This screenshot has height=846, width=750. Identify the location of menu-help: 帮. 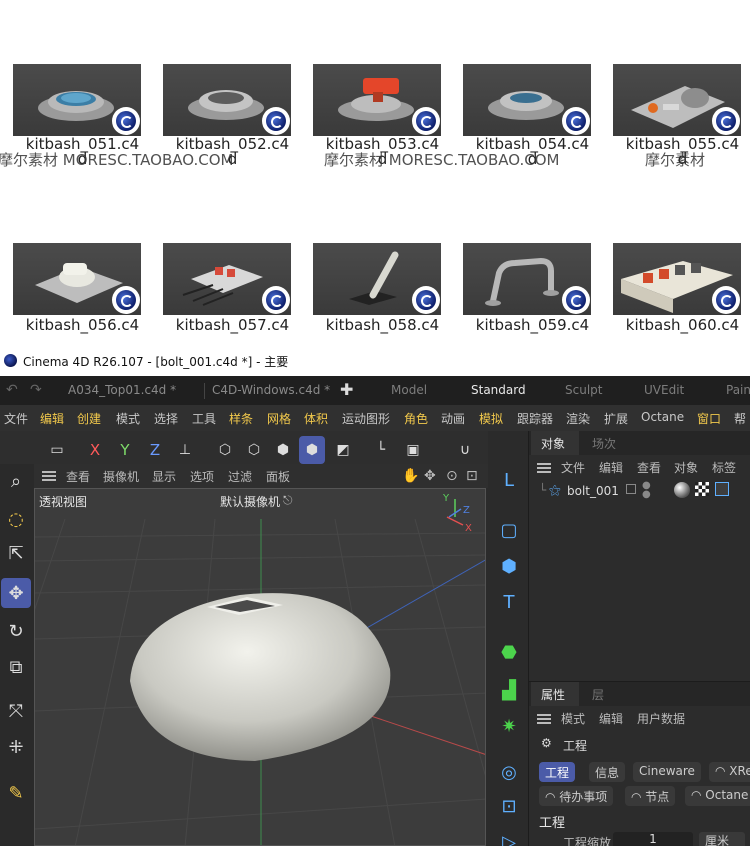
(740, 418).